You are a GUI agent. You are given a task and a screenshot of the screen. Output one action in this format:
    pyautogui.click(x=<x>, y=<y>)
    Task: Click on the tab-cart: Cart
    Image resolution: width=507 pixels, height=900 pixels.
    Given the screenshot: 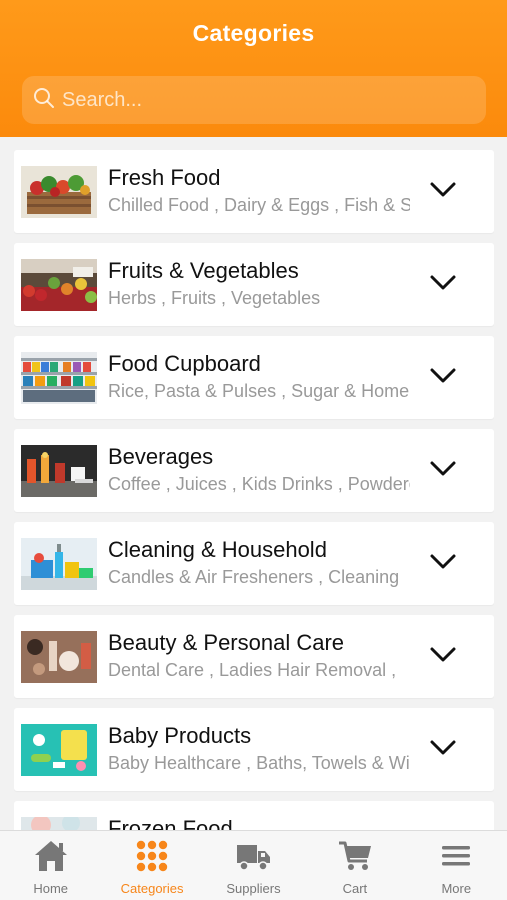 What is the action you would take?
    pyautogui.click(x=354, y=865)
    